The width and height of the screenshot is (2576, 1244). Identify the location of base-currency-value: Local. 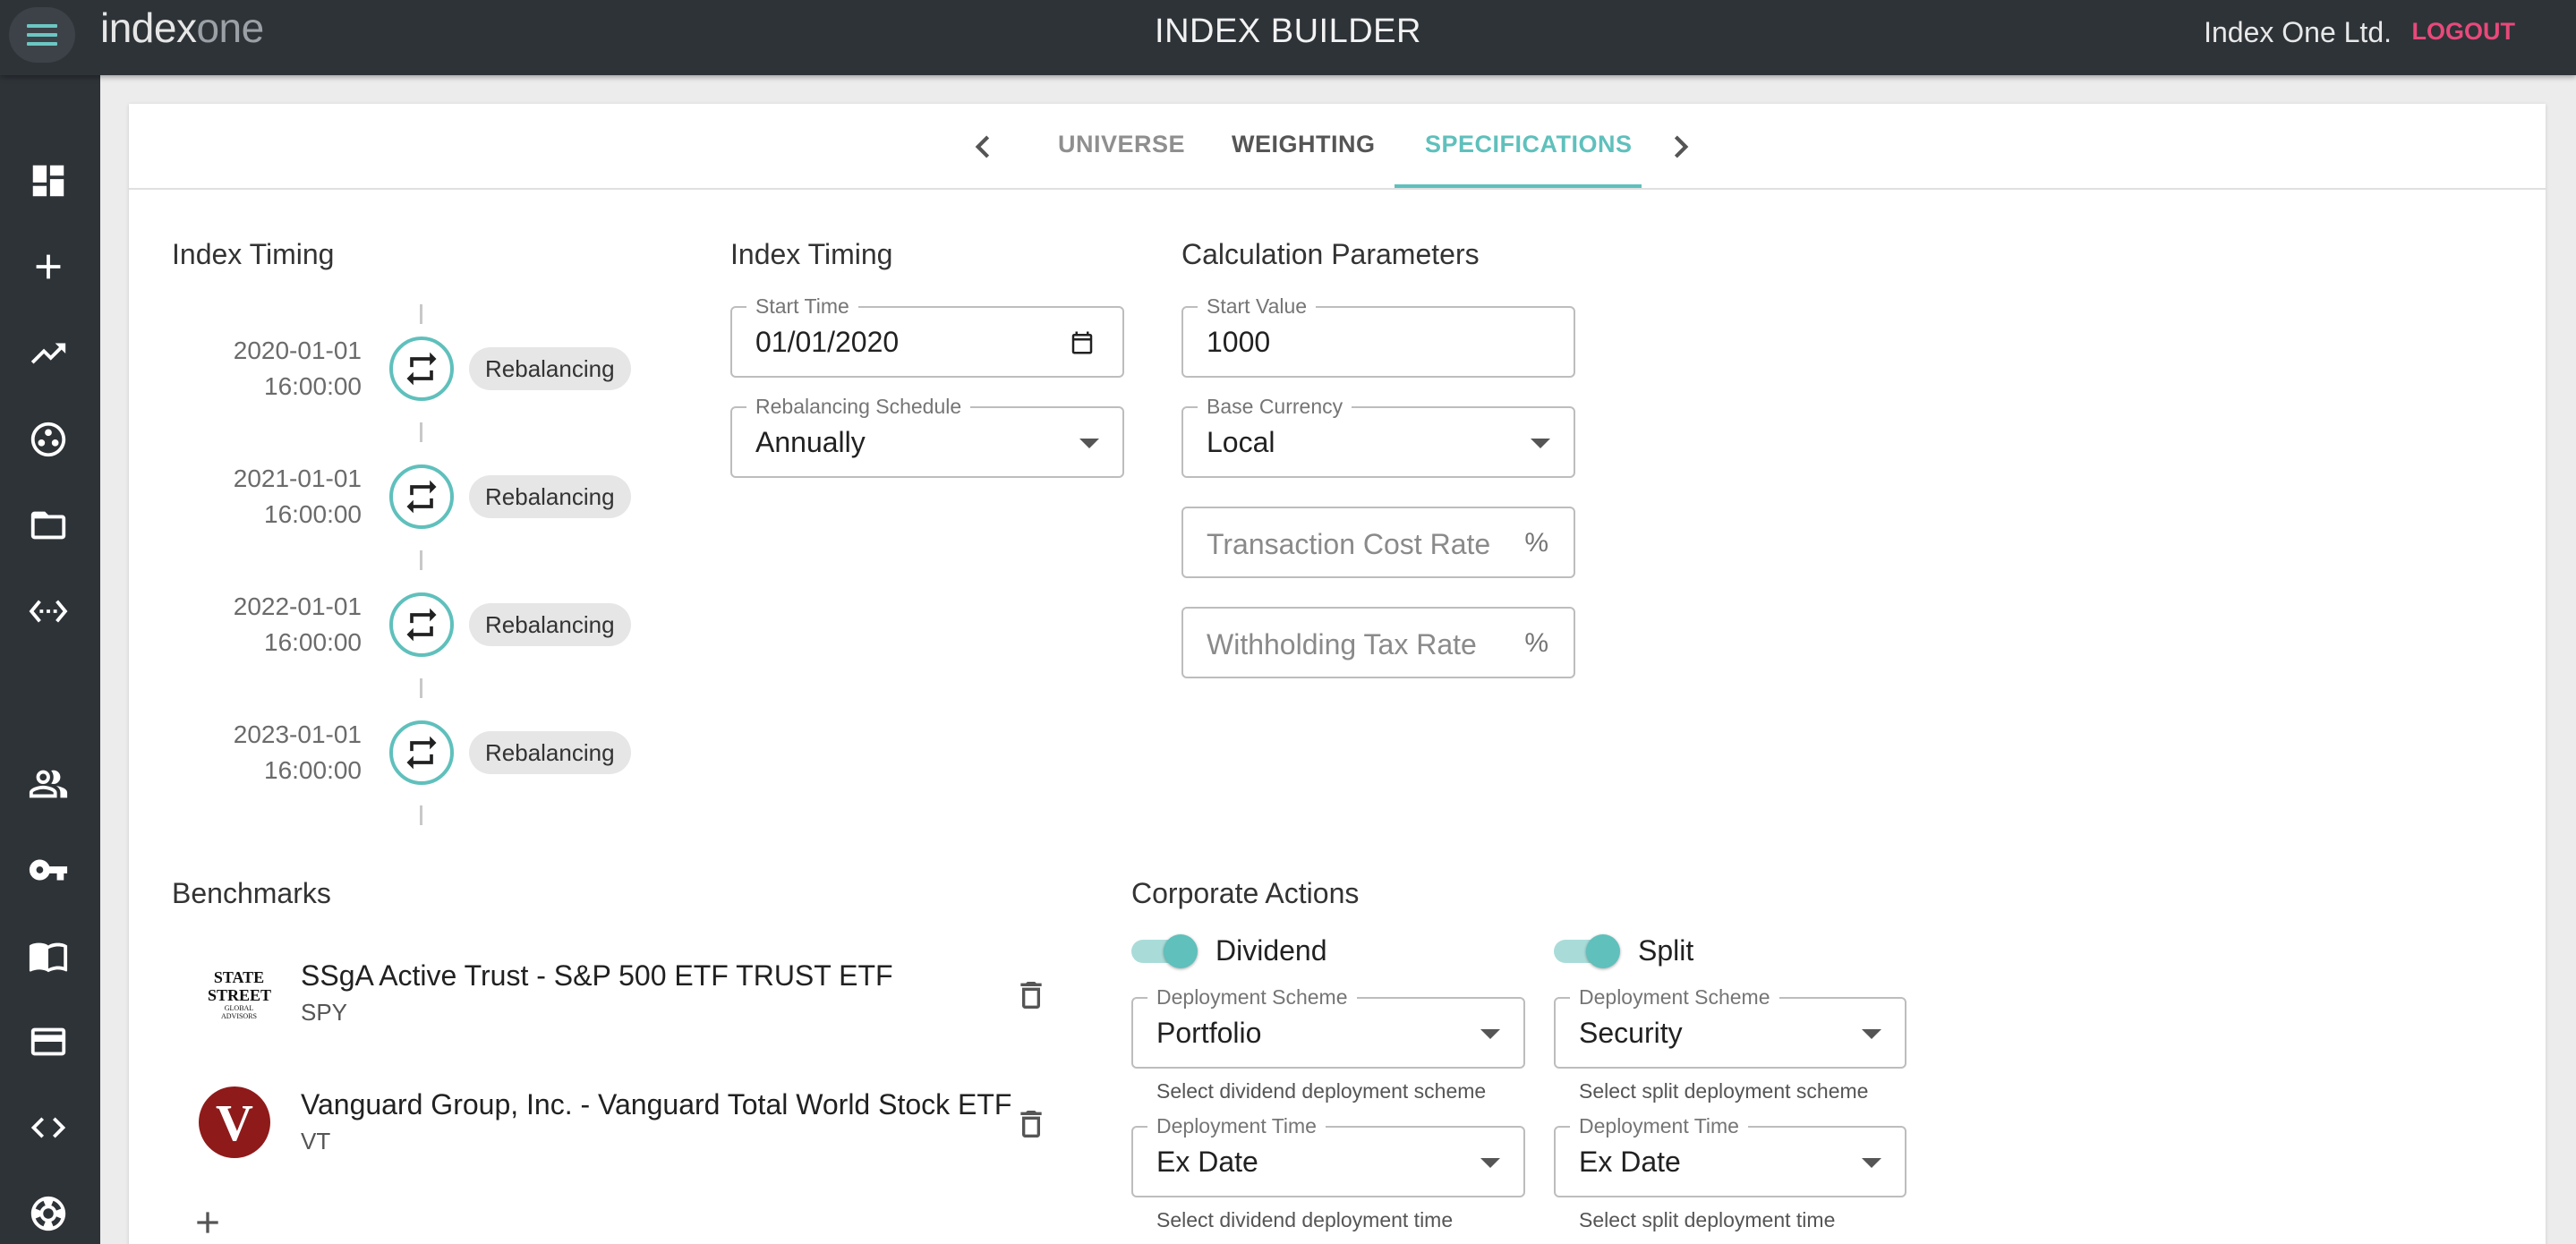
(1241, 442).